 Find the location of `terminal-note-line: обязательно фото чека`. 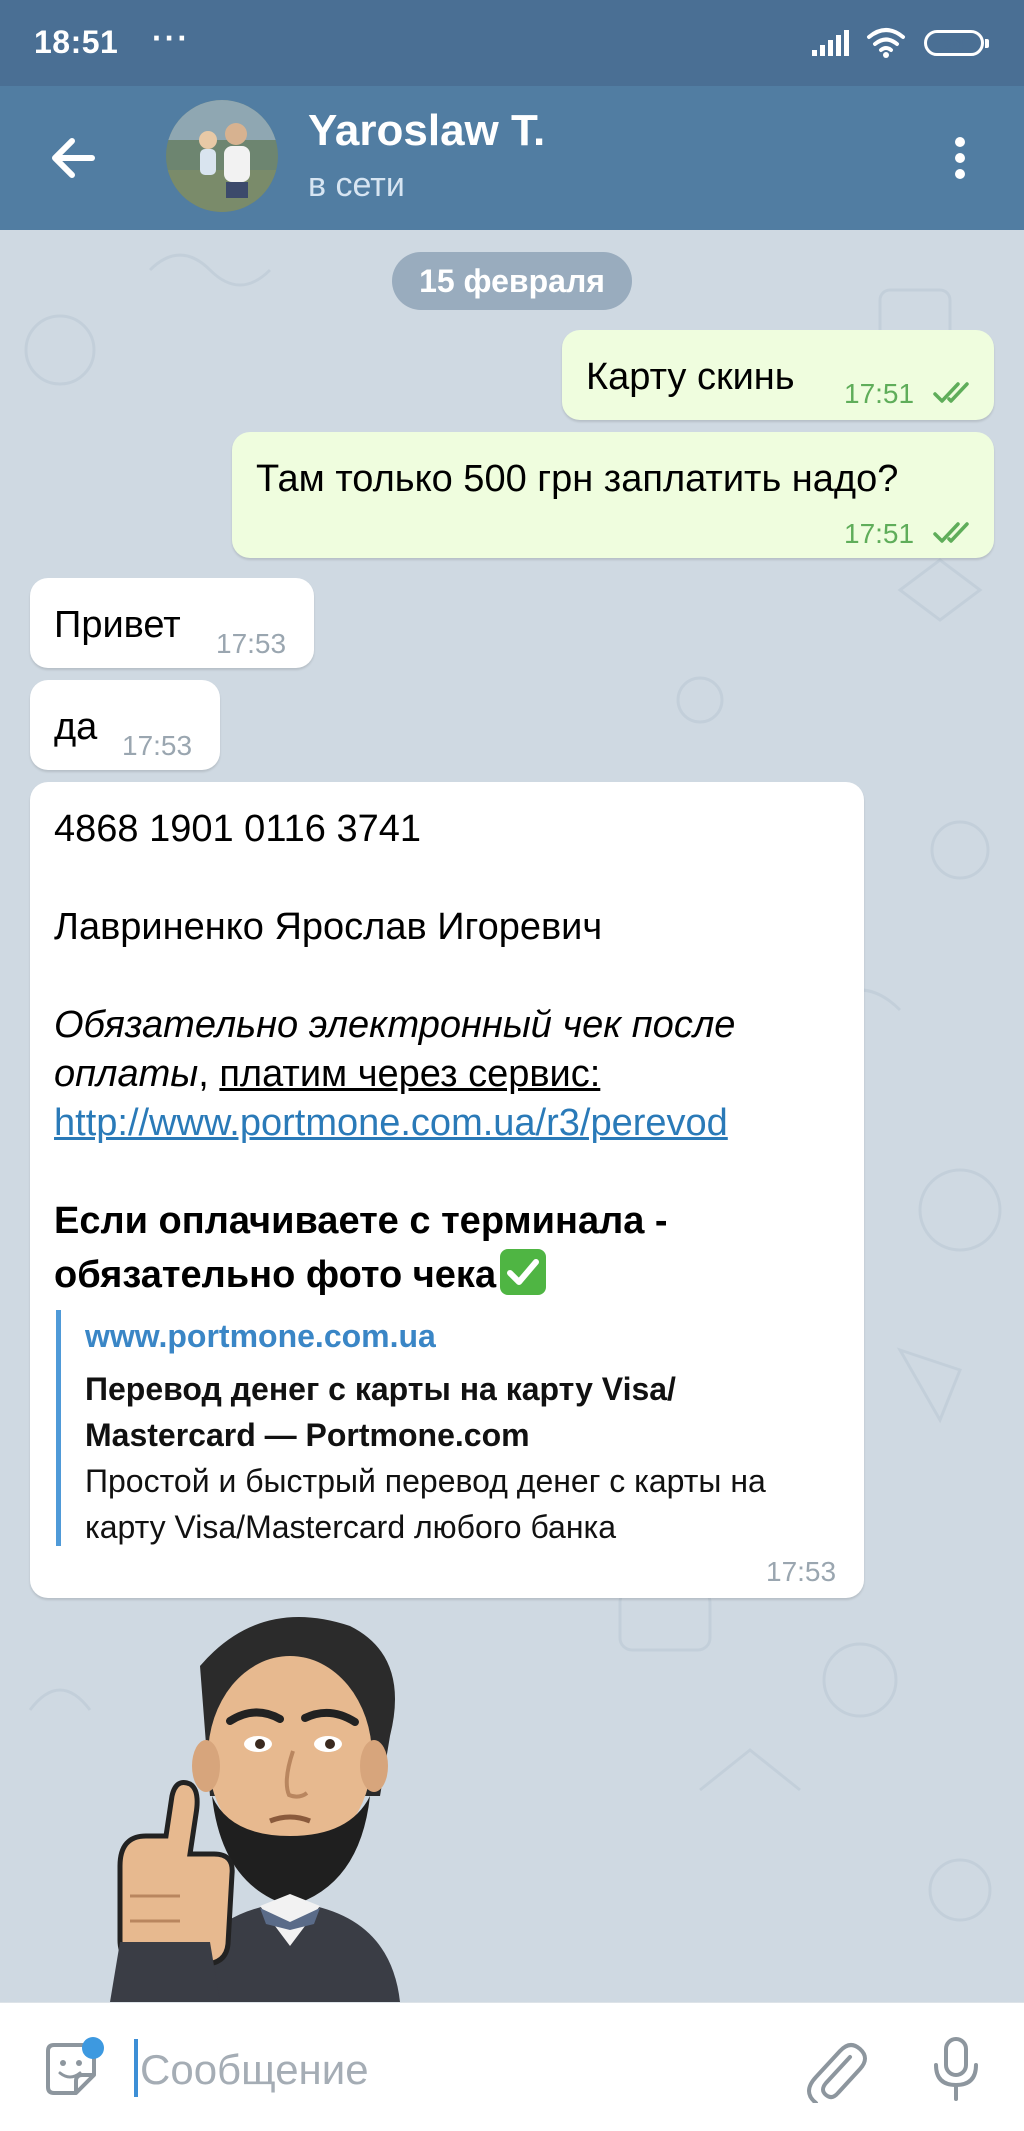

terminal-note-line: обязательно фото чека is located at coordinates (300, 1273).